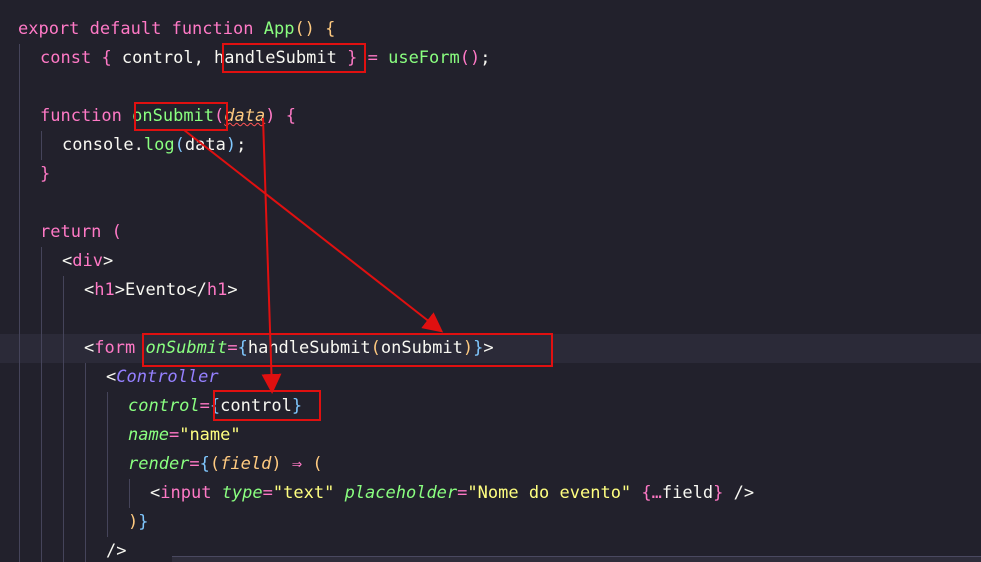 This screenshot has height=562, width=981. What do you see at coordinates (313, 231) in the screenshot?
I see `arrow-onsubmit-to-form` at bounding box center [313, 231].